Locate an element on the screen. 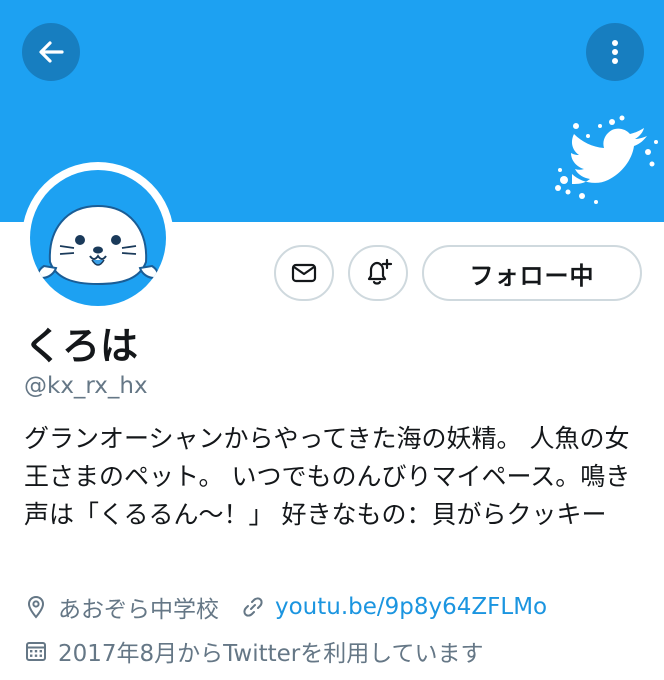 The height and width of the screenshot is (680, 664). link-icon is located at coordinates (253, 607).